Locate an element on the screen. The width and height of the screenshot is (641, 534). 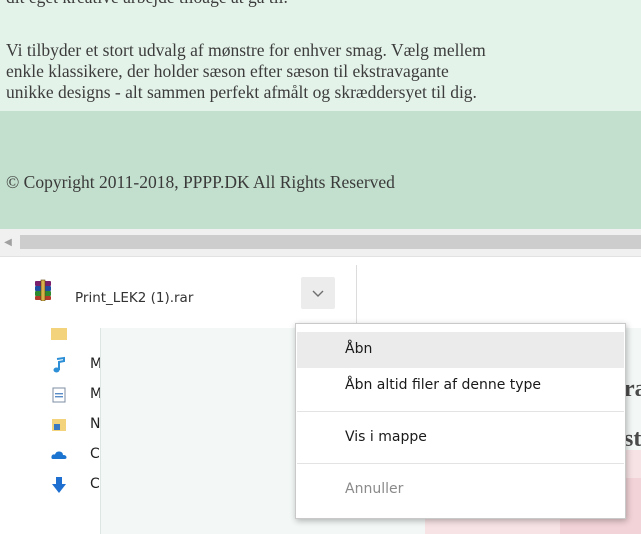
menu-item-label: Åbn is located at coordinates (359, 349).